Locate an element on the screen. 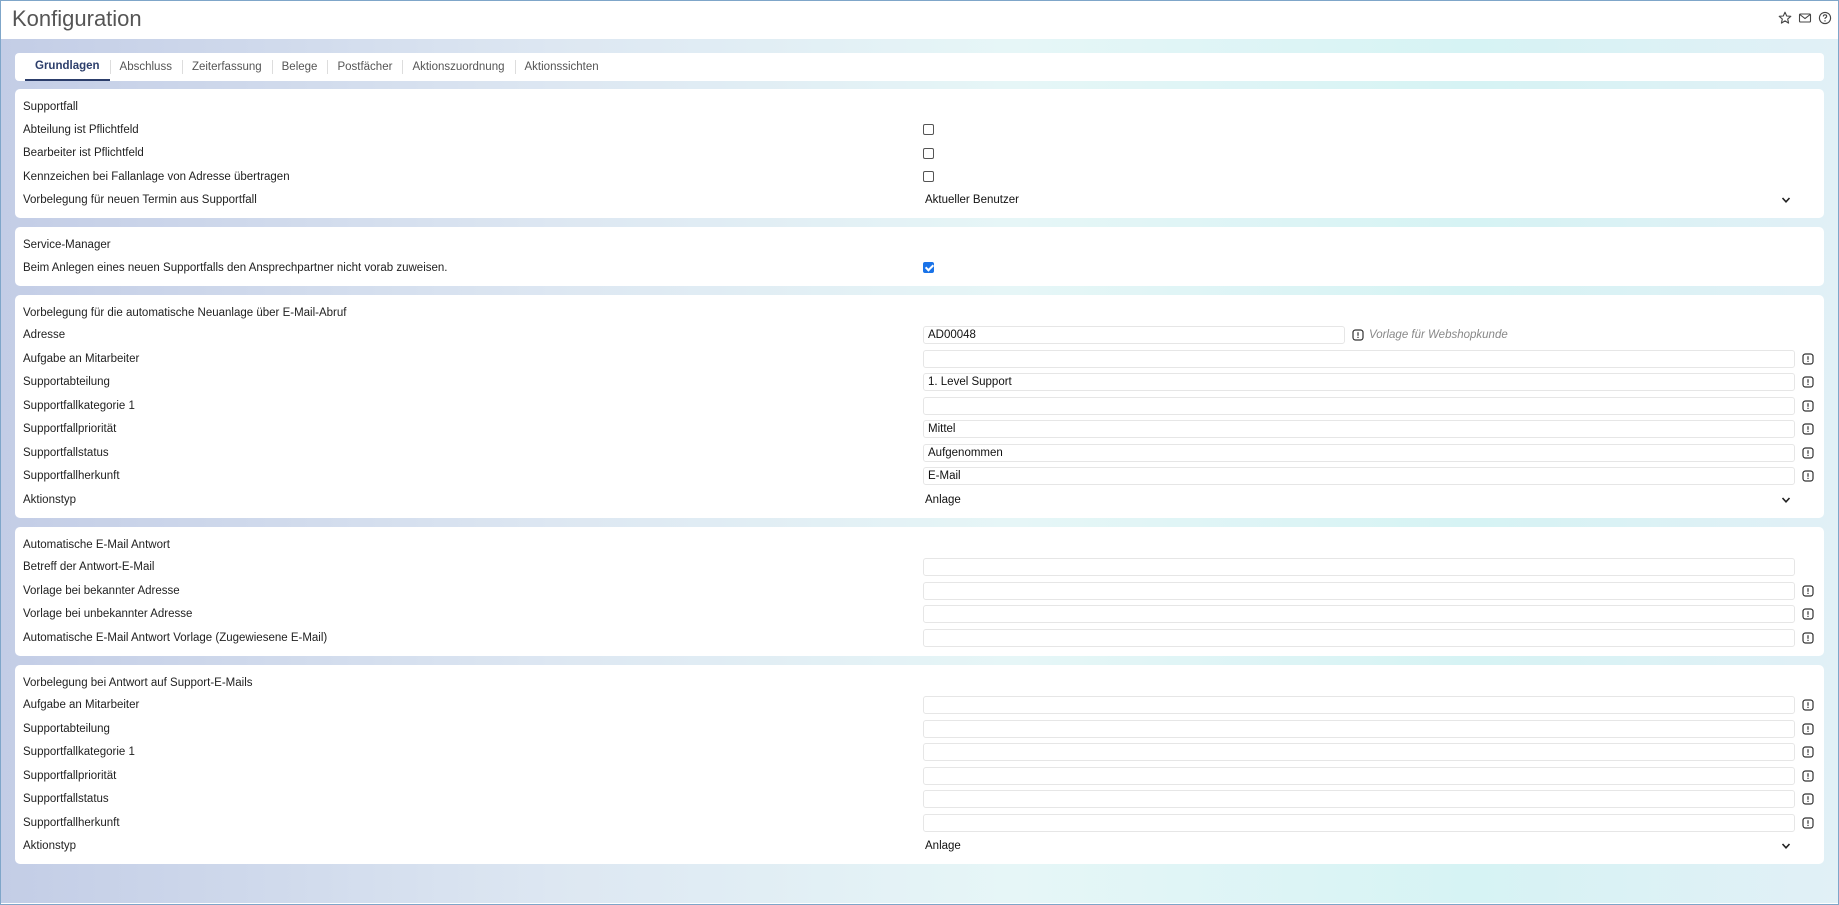  bearbeiter-pflicht-checkbox is located at coordinates (928, 153).